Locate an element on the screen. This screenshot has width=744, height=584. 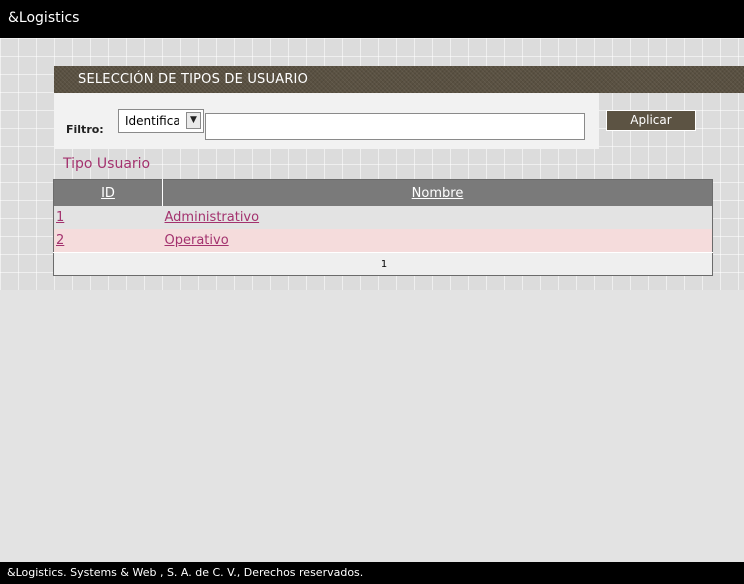
column-header-name: Nombre is located at coordinates (437, 192).